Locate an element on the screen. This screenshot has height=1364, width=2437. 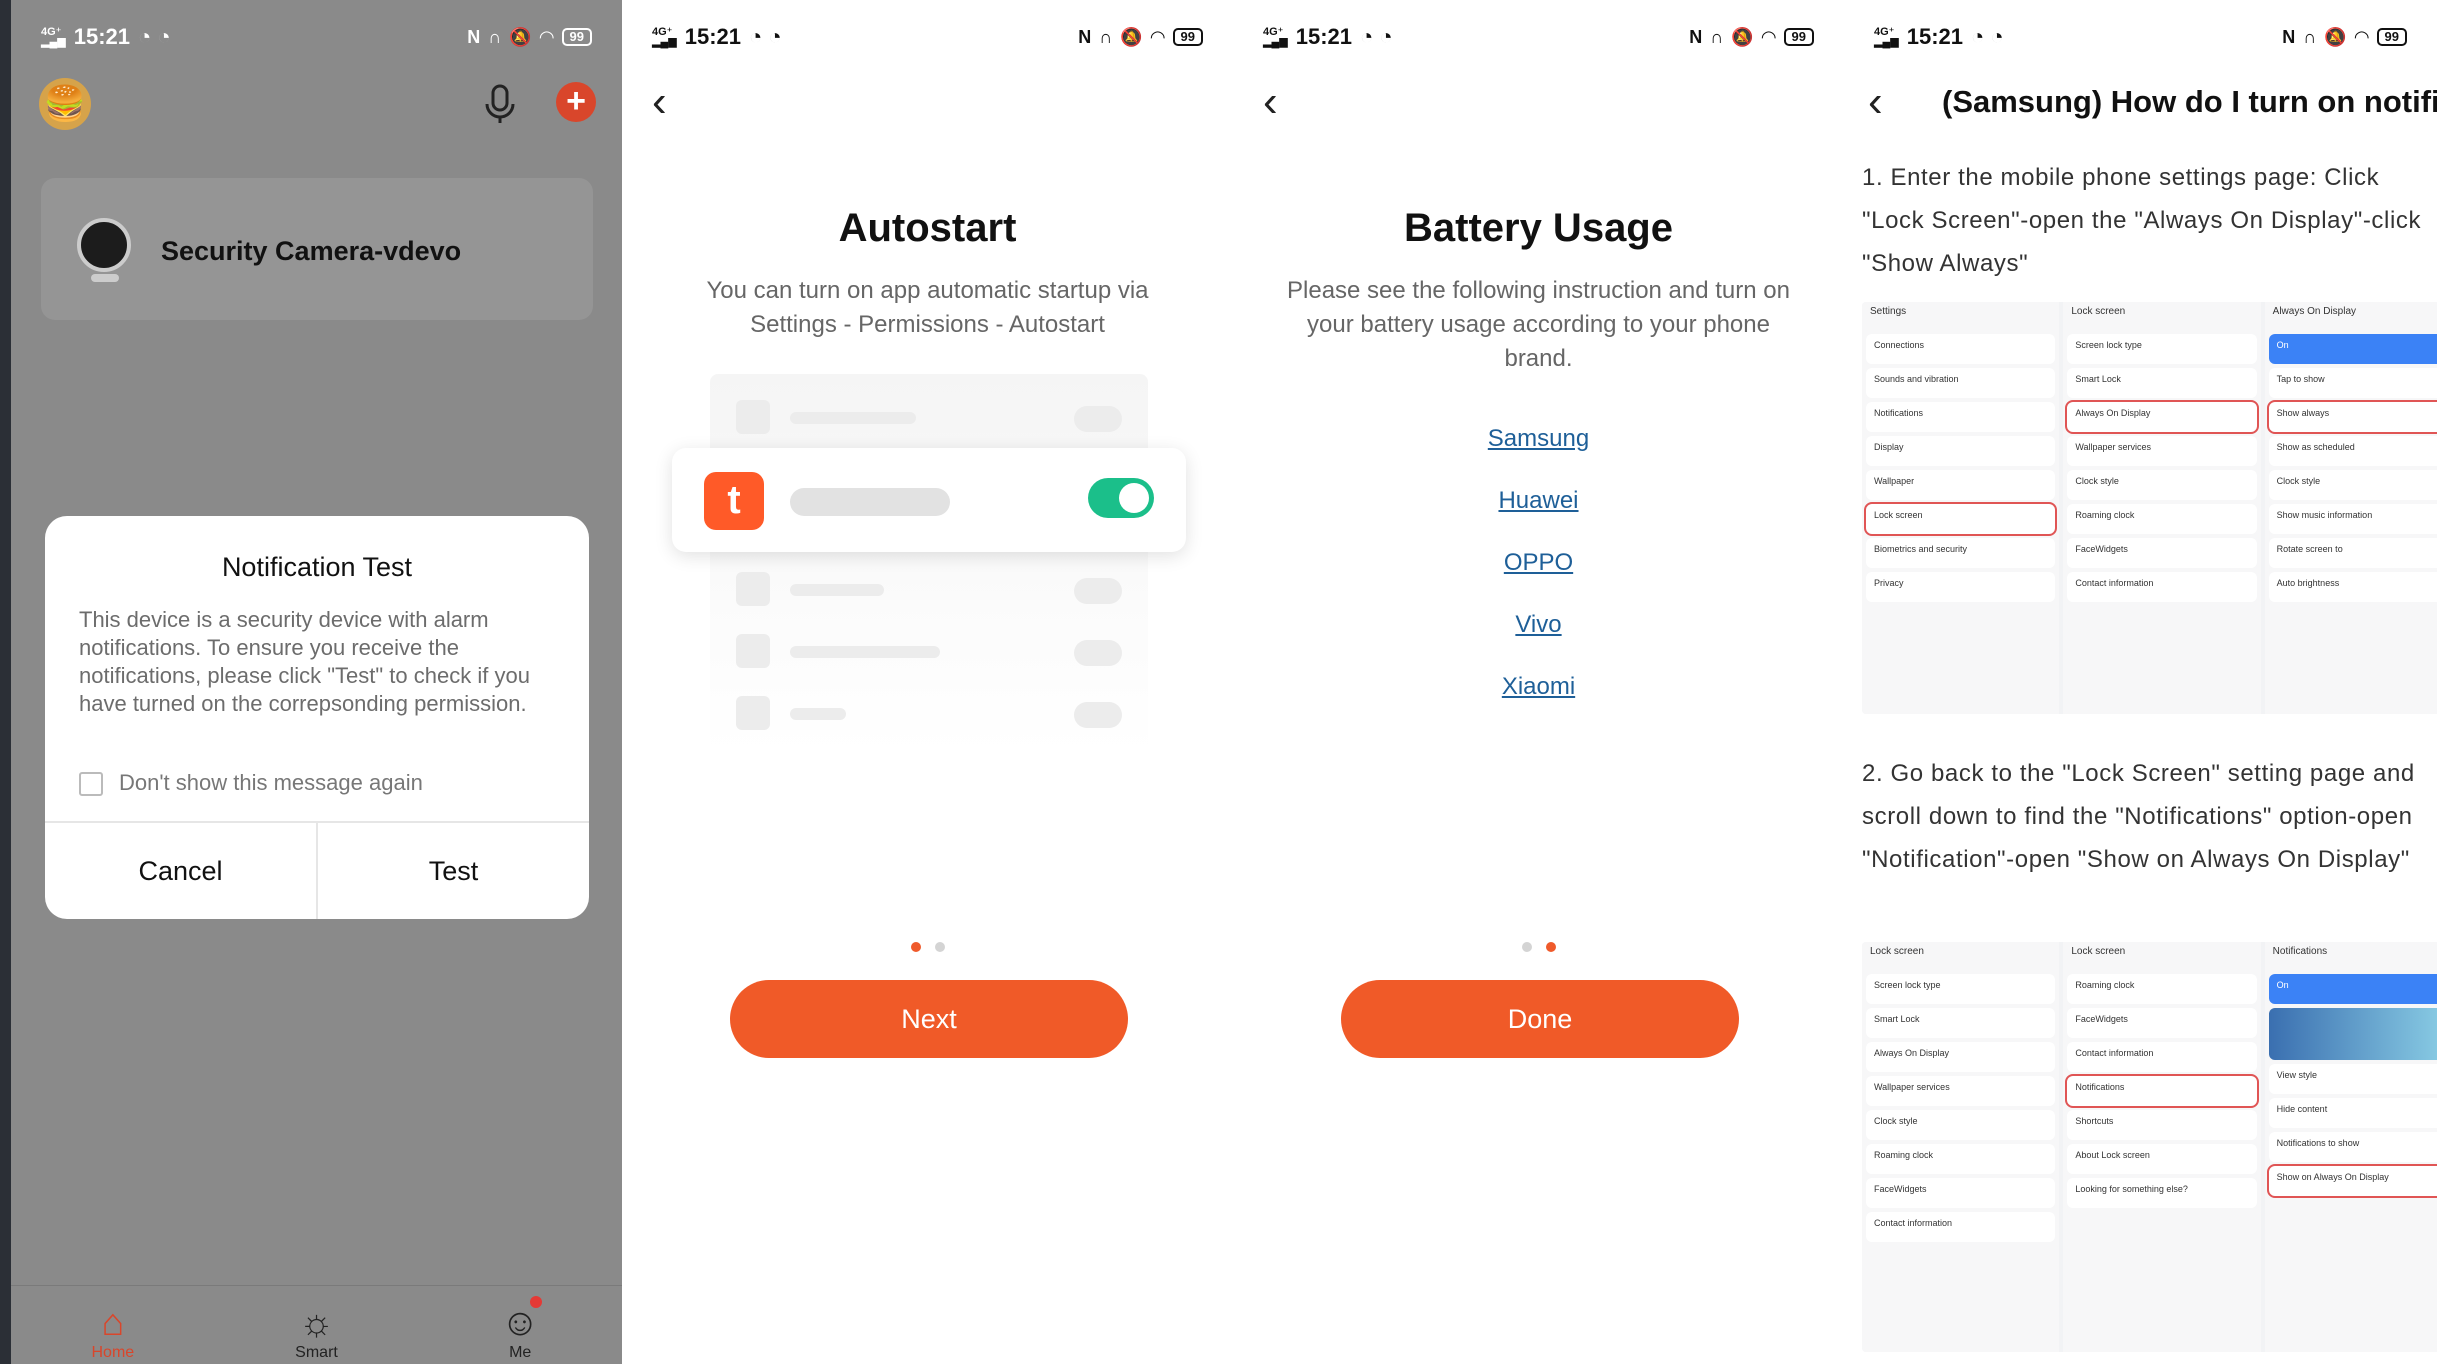
brand-link-huawei: Huawei is located at coordinates (1538, 501).